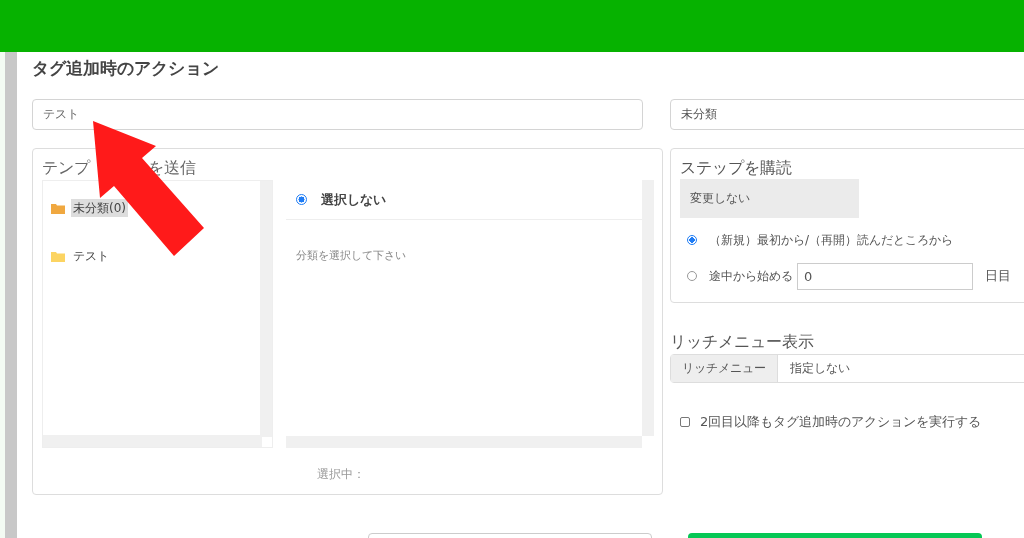 This screenshot has height=538, width=1024. What do you see at coordinates (351, 256) in the screenshot?
I see `hint-text: 分類を選択して下さい` at bounding box center [351, 256].